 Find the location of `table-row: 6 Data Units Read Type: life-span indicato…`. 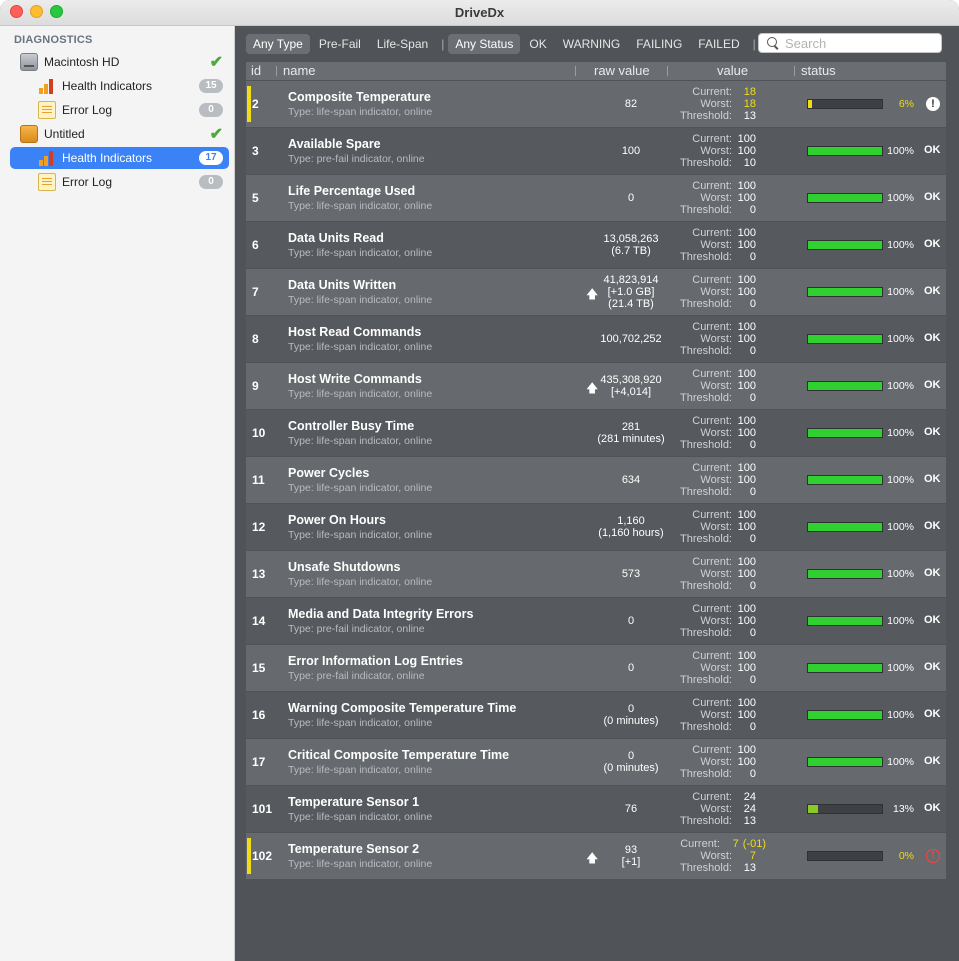

table-row: 6 Data Units Read Type: life-span indicato… is located at coordinates (596, 245).